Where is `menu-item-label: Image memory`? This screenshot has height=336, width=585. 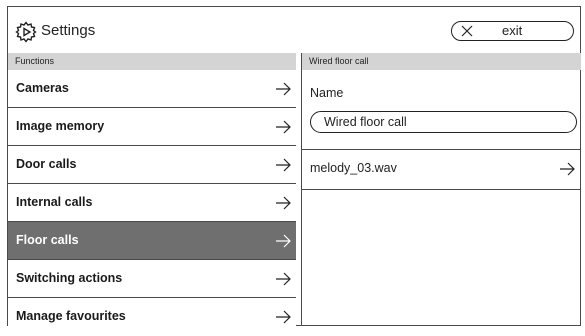
menu-item-label: Image memory is located at coordinates (60, 126).